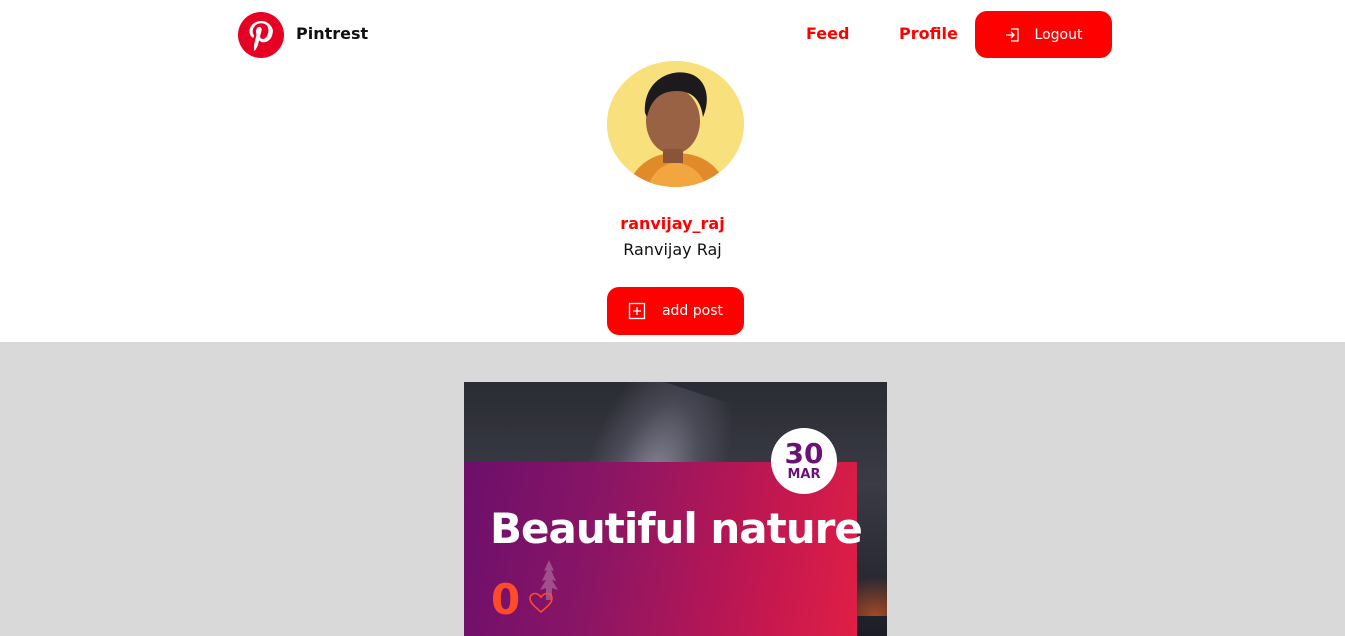  I want to click on add-post-button: add post, so click(675, 311).